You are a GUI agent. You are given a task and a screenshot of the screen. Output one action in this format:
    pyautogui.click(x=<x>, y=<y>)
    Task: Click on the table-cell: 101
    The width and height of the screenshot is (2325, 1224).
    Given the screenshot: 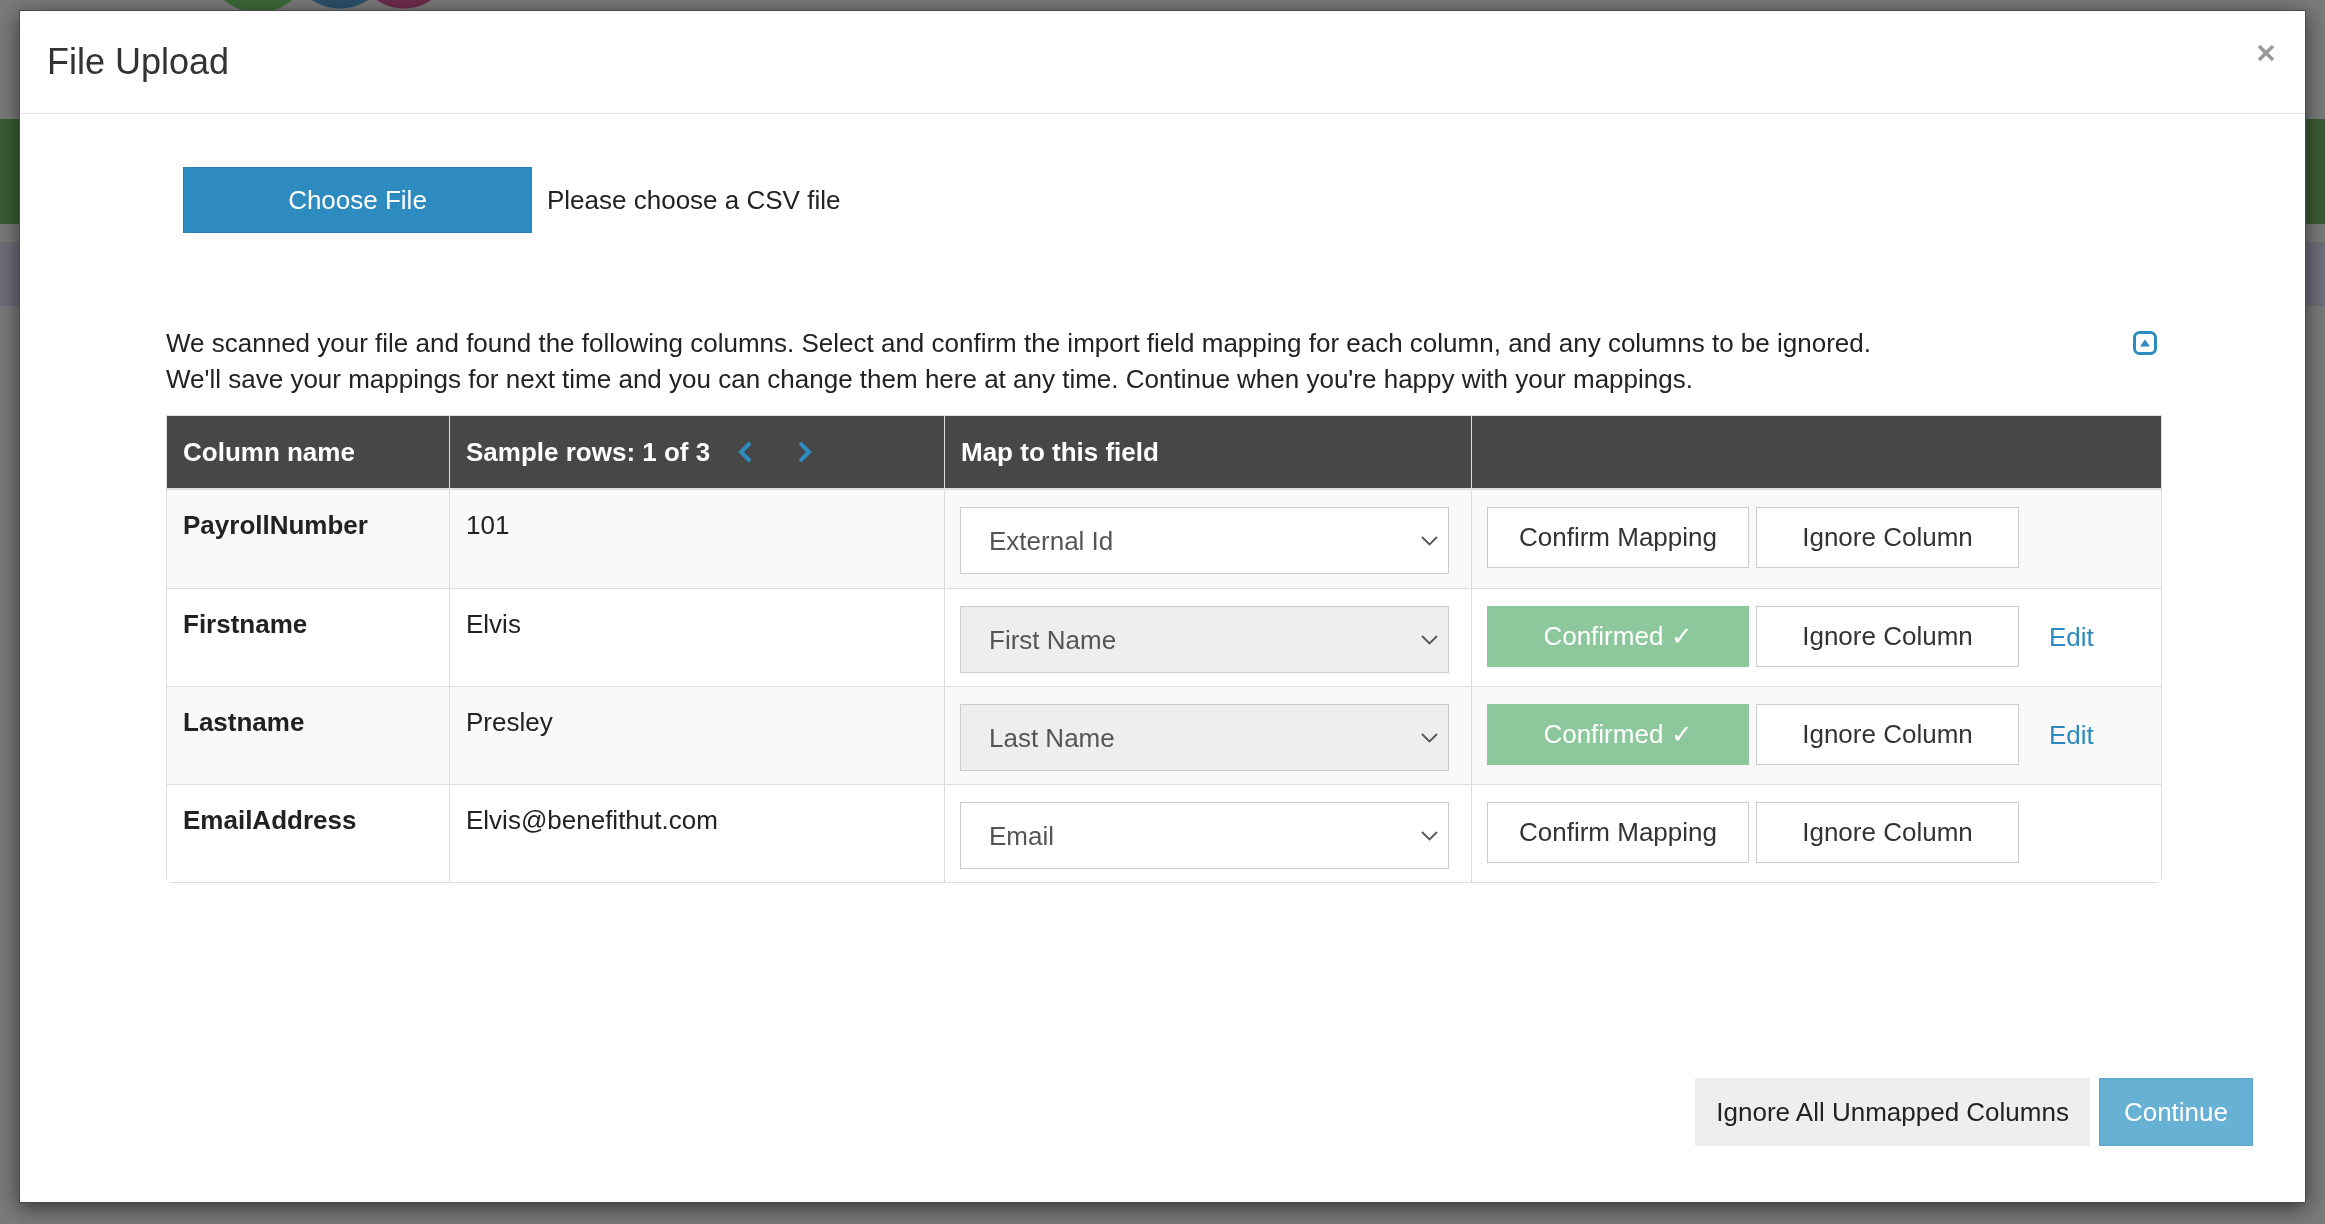 What is the action you would take?
    pyautogui.click(x=696, y=539)
    